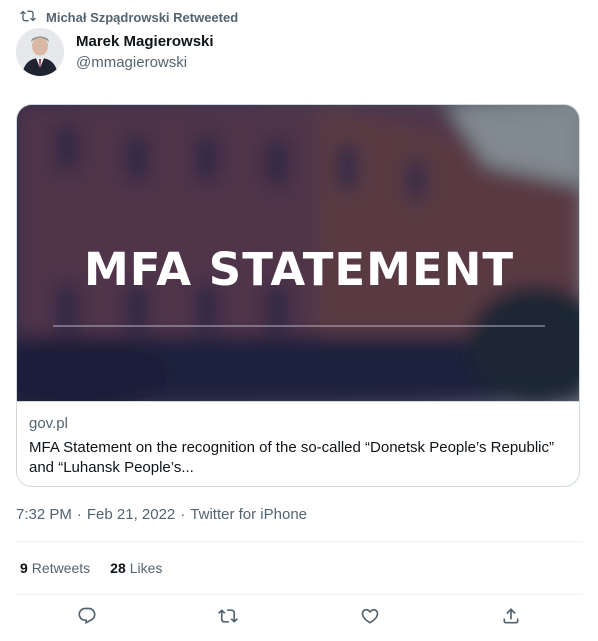 The image size is (598, 641). I want to click on card-image-title: MFA STATEMENT, so click(299, 269).